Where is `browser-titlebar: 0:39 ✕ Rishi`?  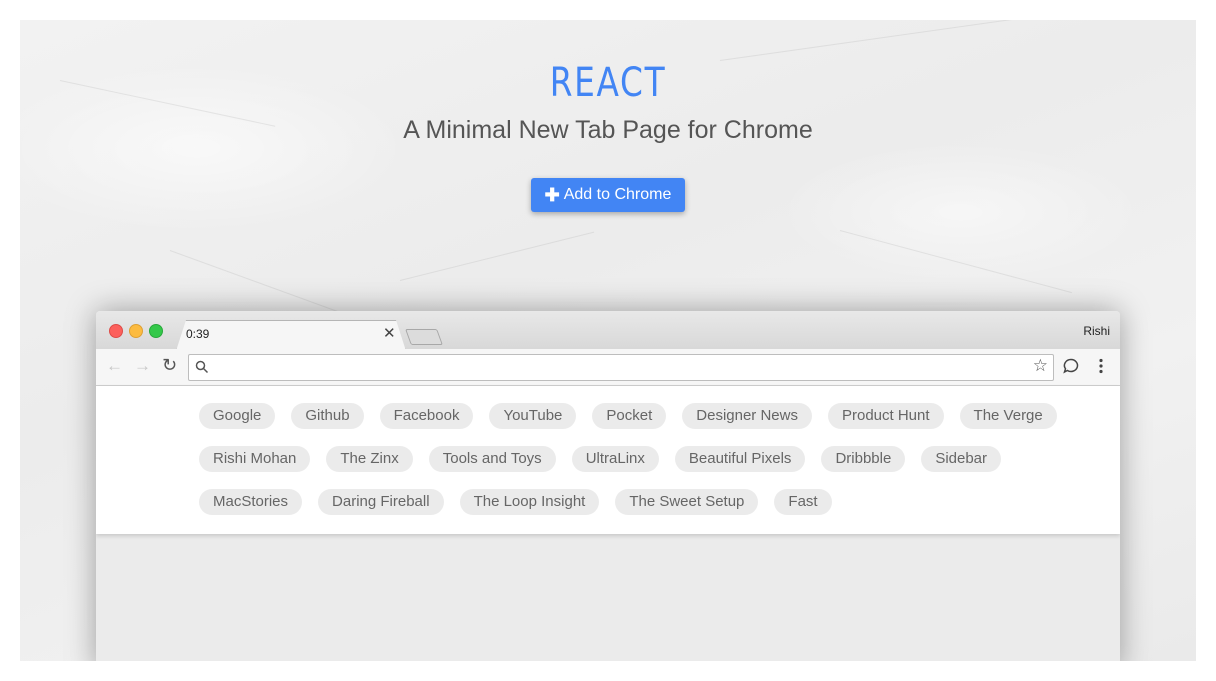
browser-titlebar: 0:39 ✕ Rishi is located at coordinates (608, 330).